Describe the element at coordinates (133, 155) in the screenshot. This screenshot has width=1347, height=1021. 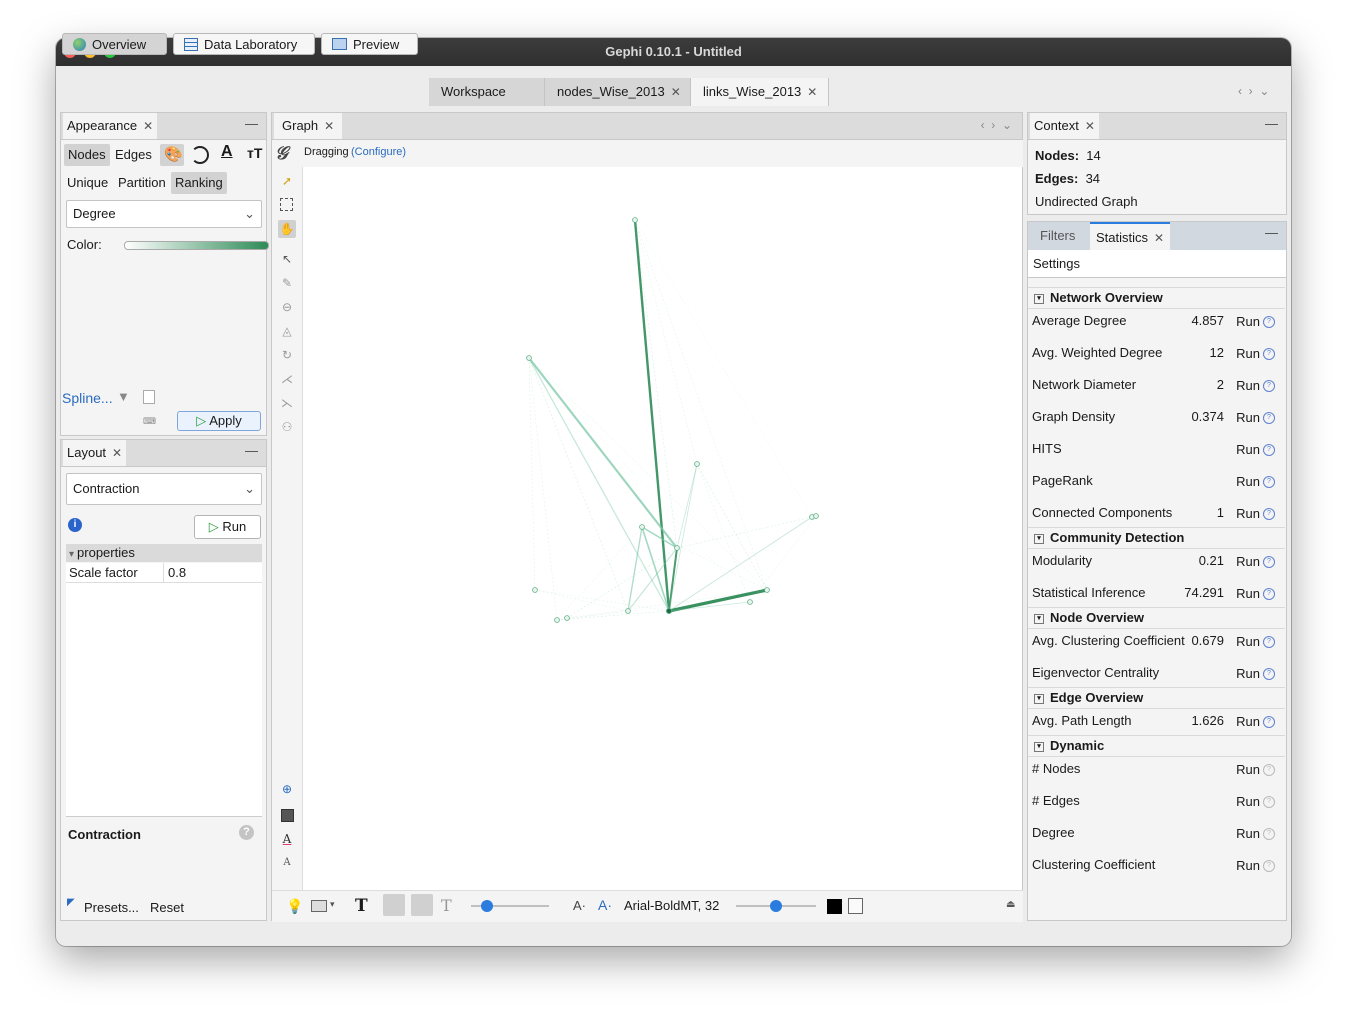
I see `tab-edges: Edges` at that location.